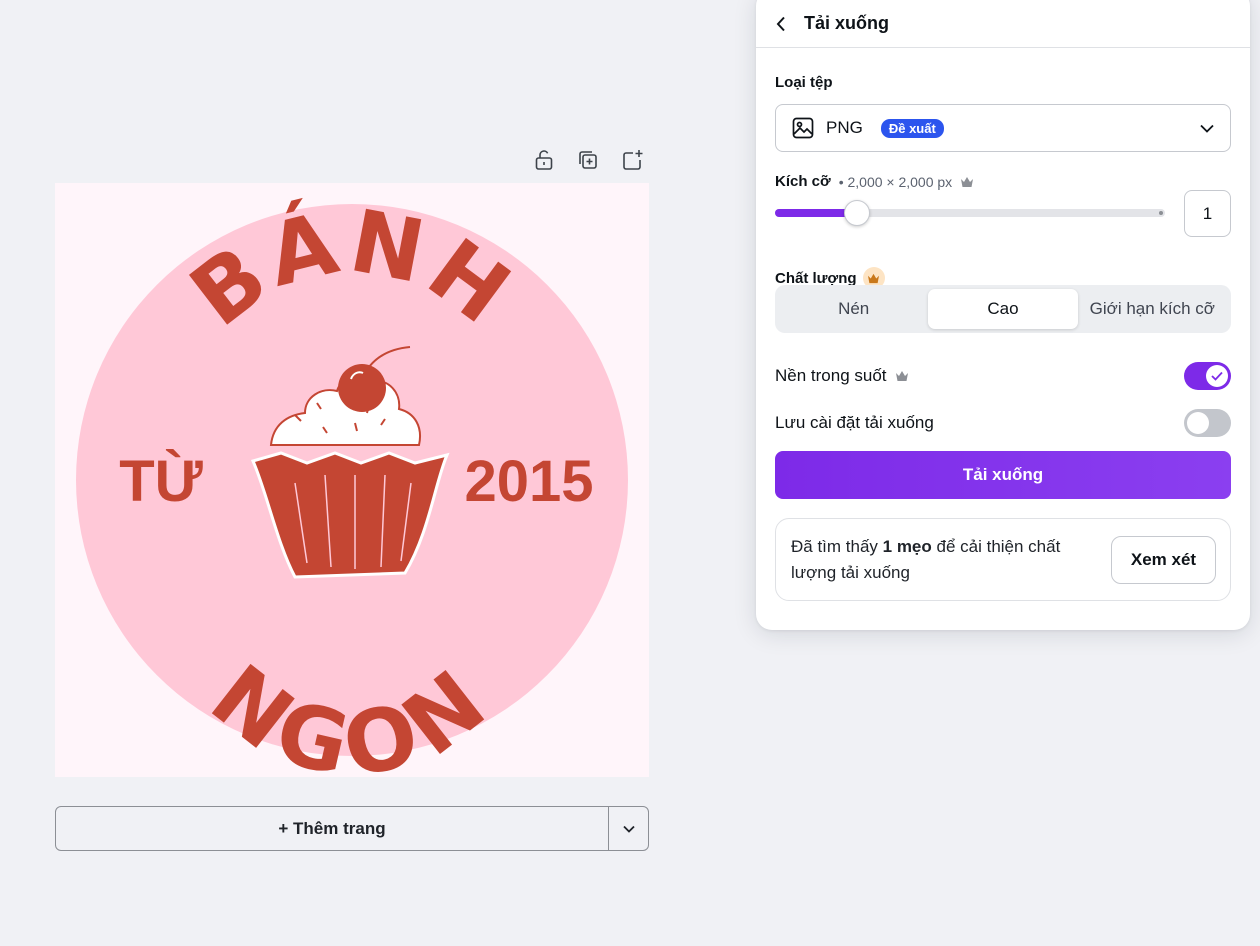  I want to click on file-type-select: PNG Đề xuất, so click(1003, 128).